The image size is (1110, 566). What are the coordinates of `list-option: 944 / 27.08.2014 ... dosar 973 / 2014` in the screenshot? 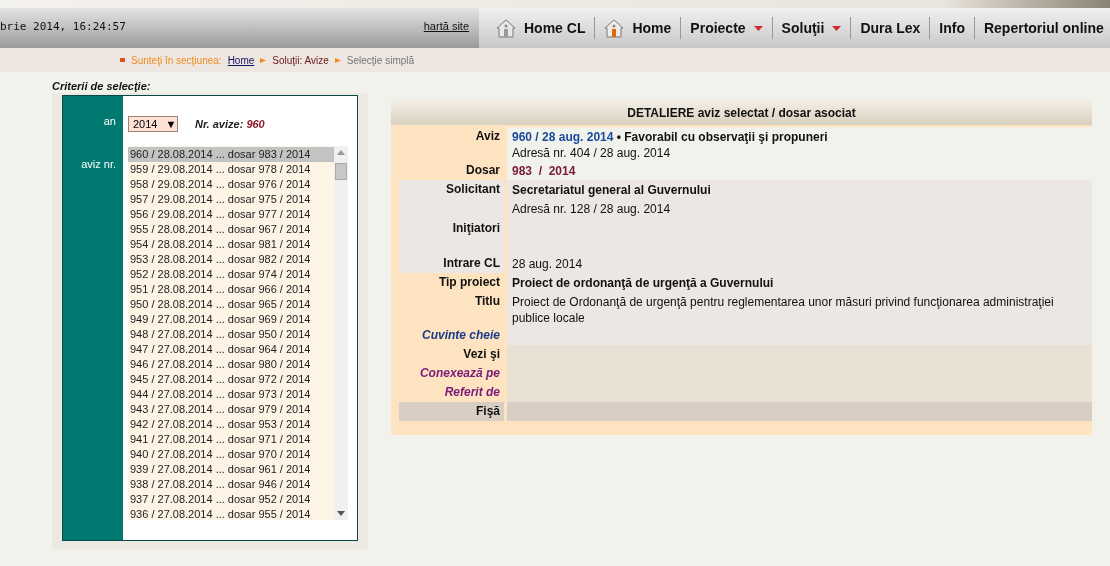 It's located at (231, 394).